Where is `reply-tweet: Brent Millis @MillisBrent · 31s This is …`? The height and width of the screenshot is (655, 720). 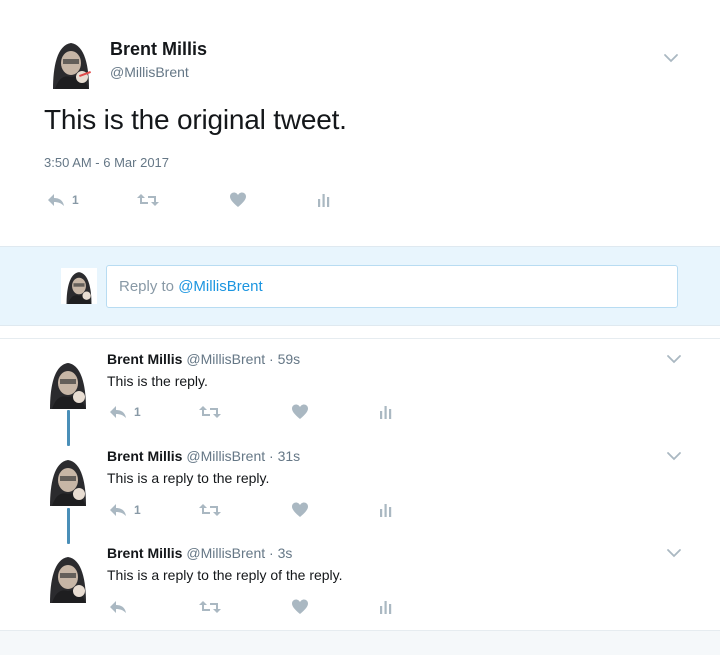
reply-tweet: Brent Millis @MillisBrent · 31s This is … is located at coordinates (360, 489).